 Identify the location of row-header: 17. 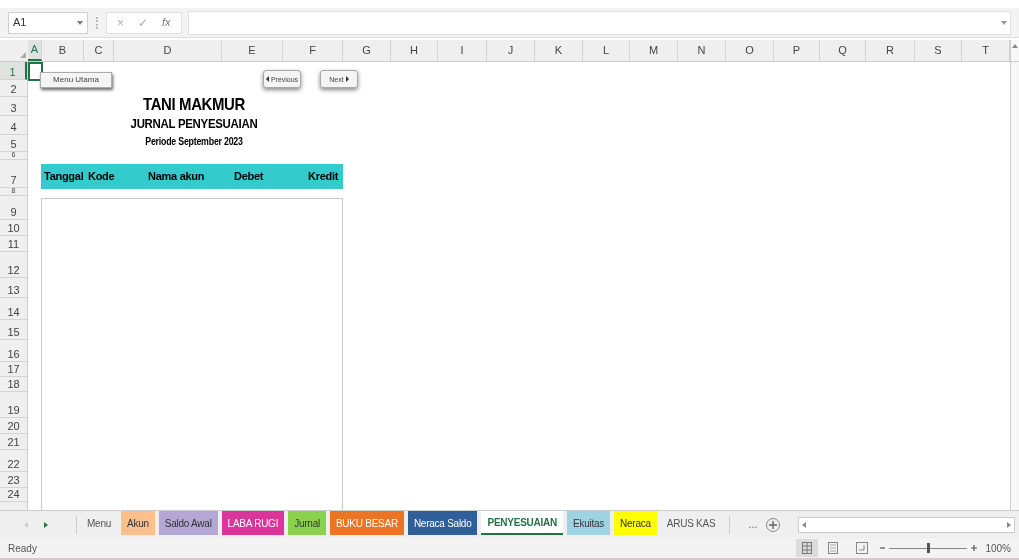
(13, 369).